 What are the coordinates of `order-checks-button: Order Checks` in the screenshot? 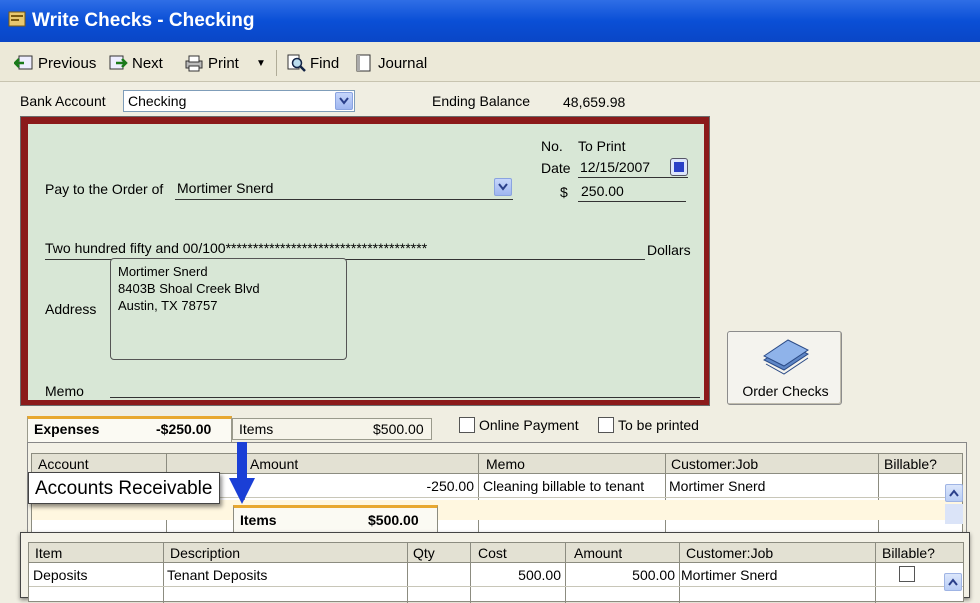 It's located at (784, 368).